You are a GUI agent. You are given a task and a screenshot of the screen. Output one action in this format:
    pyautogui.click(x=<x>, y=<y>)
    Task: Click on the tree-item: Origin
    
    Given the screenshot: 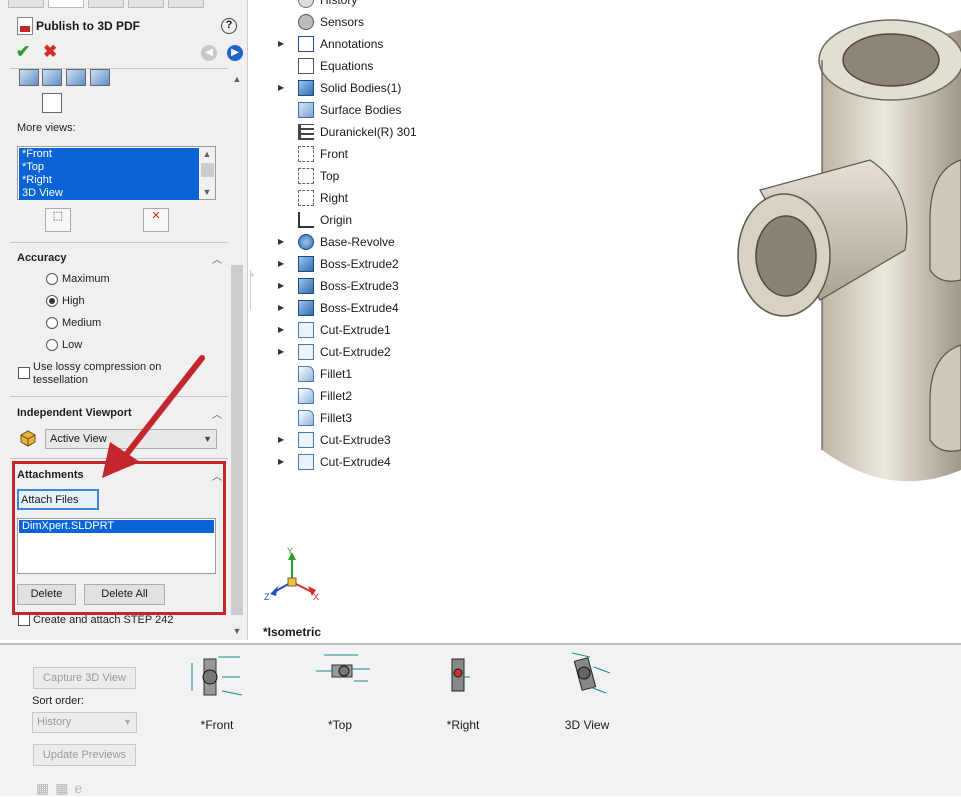 What is the action you would take?
    pyautogui.click(x=365, y=220)
    